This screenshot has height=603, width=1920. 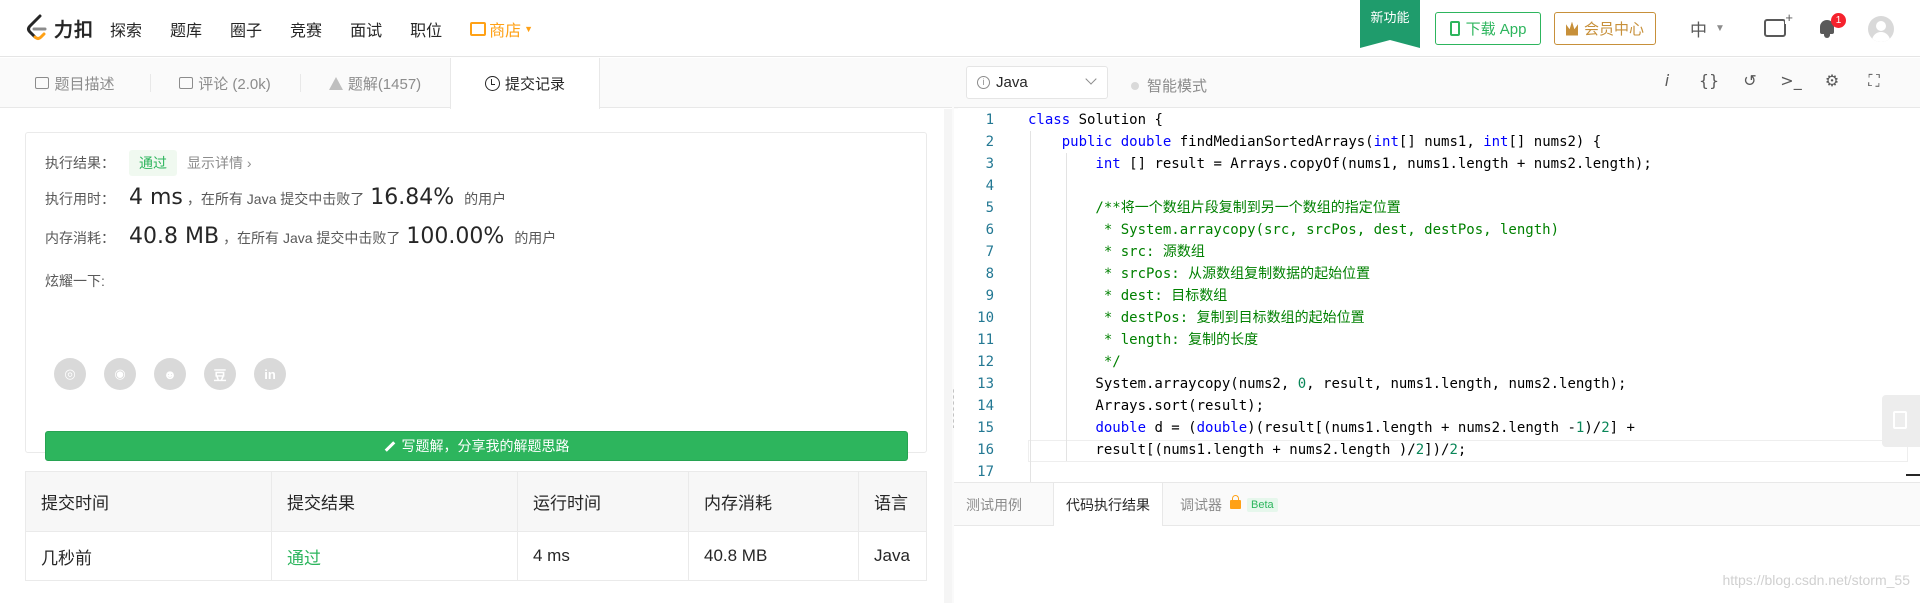 What do you see at coordinates (892, 555) in the screenshot?
I see `cell-language: Java` at bounding box center [892, 555].